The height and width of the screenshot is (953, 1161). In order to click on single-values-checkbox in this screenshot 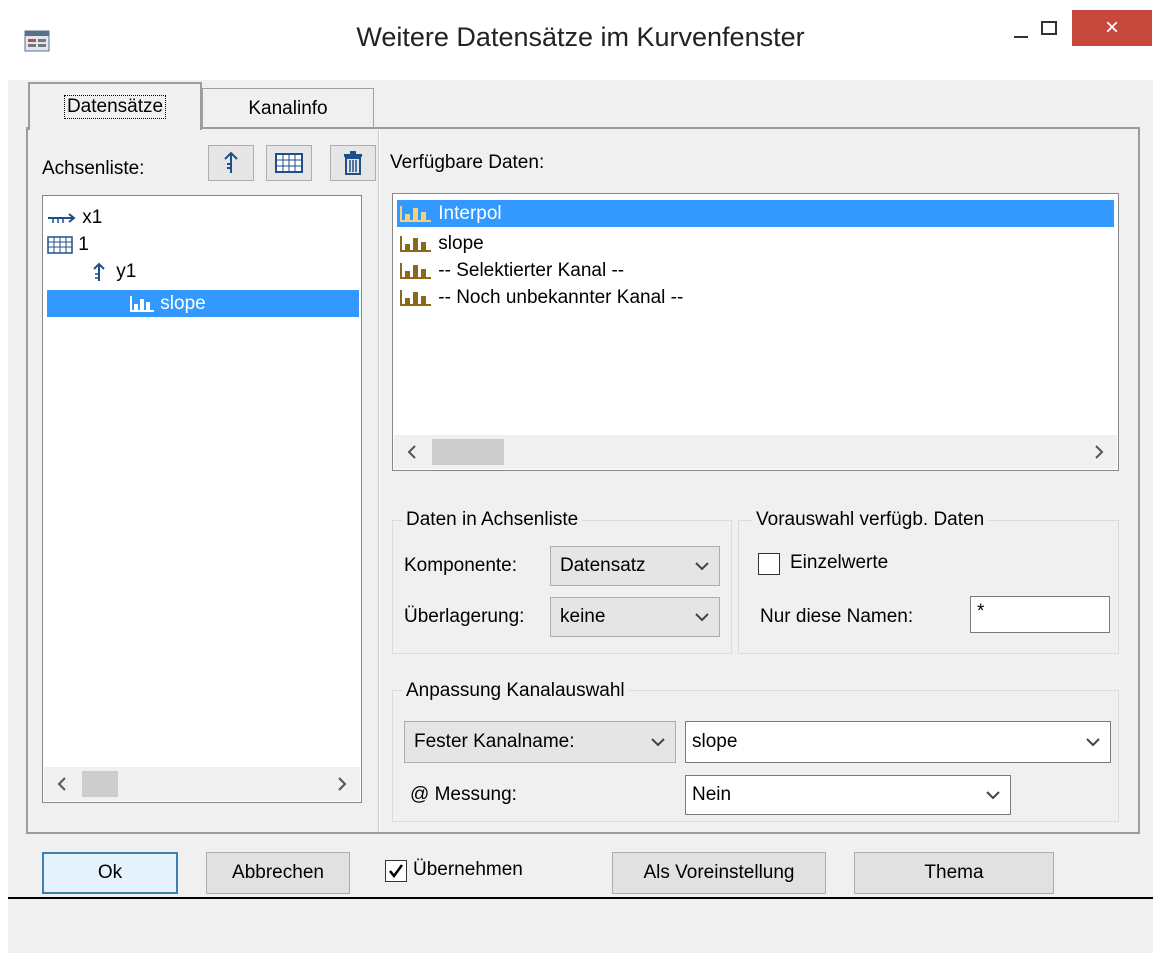, I will do `click(769, 564)`.